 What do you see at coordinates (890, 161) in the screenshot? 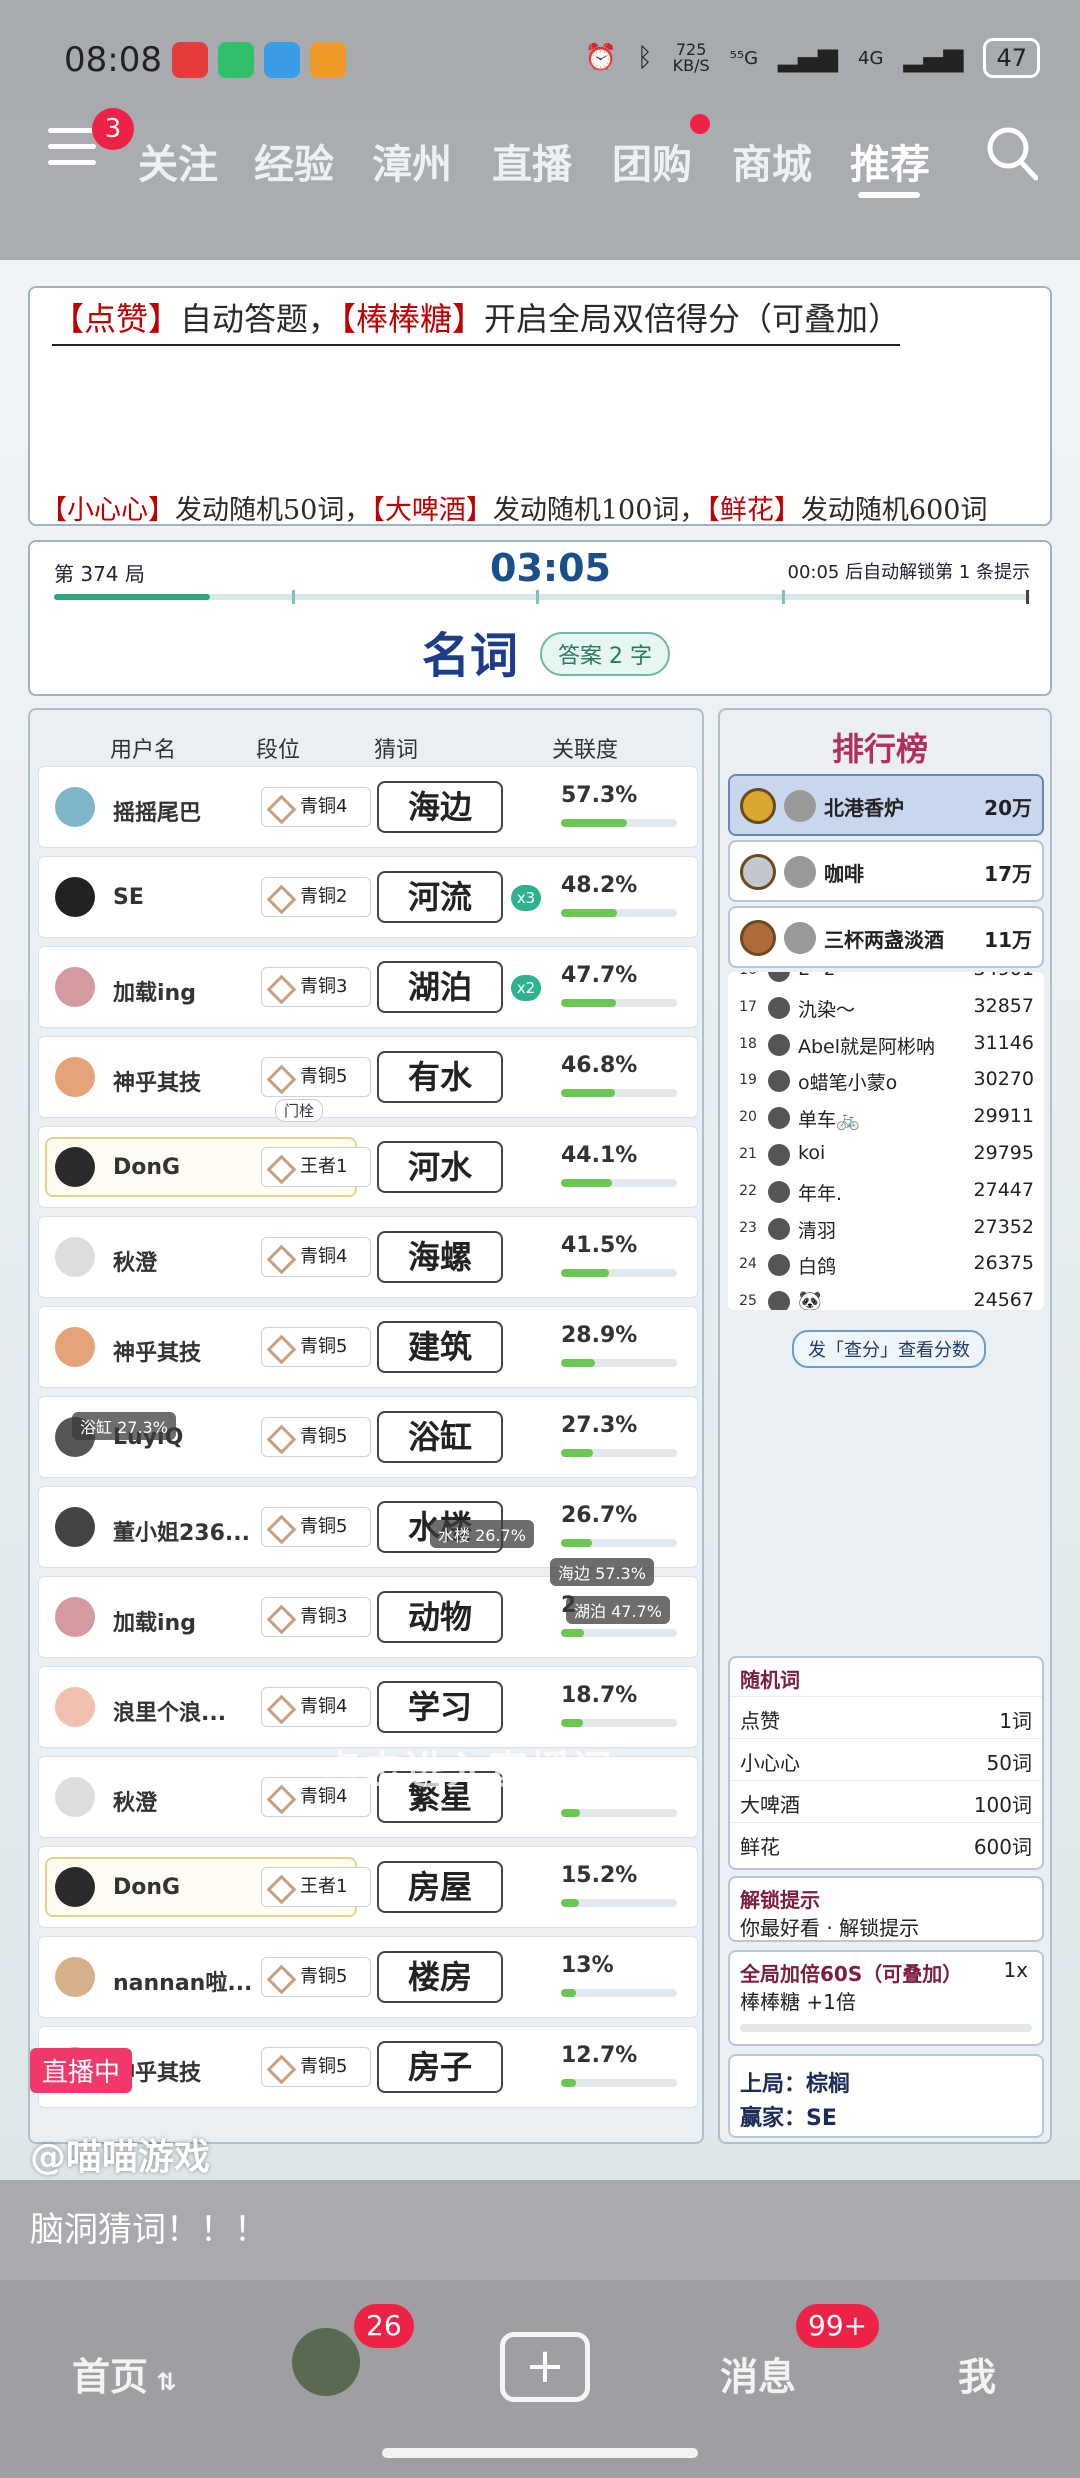
I see `tab-recommend: 推荐` at bounding box center [890, 161].